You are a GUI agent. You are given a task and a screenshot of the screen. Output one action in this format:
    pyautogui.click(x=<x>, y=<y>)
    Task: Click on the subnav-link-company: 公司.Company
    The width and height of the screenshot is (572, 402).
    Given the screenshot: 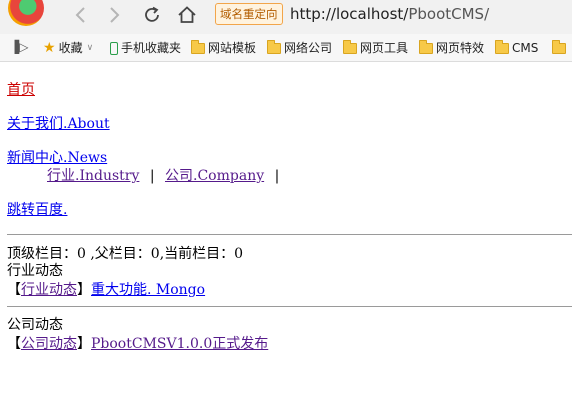 What is the action you would take?
    pyautogui.click(x=214, y=176)
    